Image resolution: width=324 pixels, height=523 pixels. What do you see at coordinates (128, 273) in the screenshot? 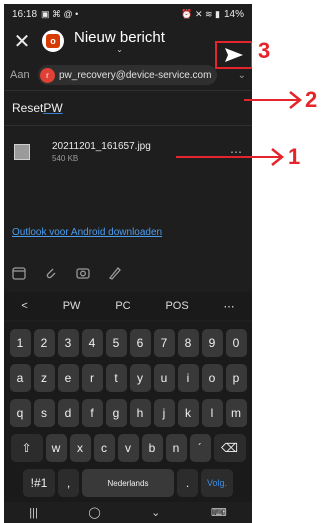
I see `compose-toolbar` at bounding box center [128, 273].